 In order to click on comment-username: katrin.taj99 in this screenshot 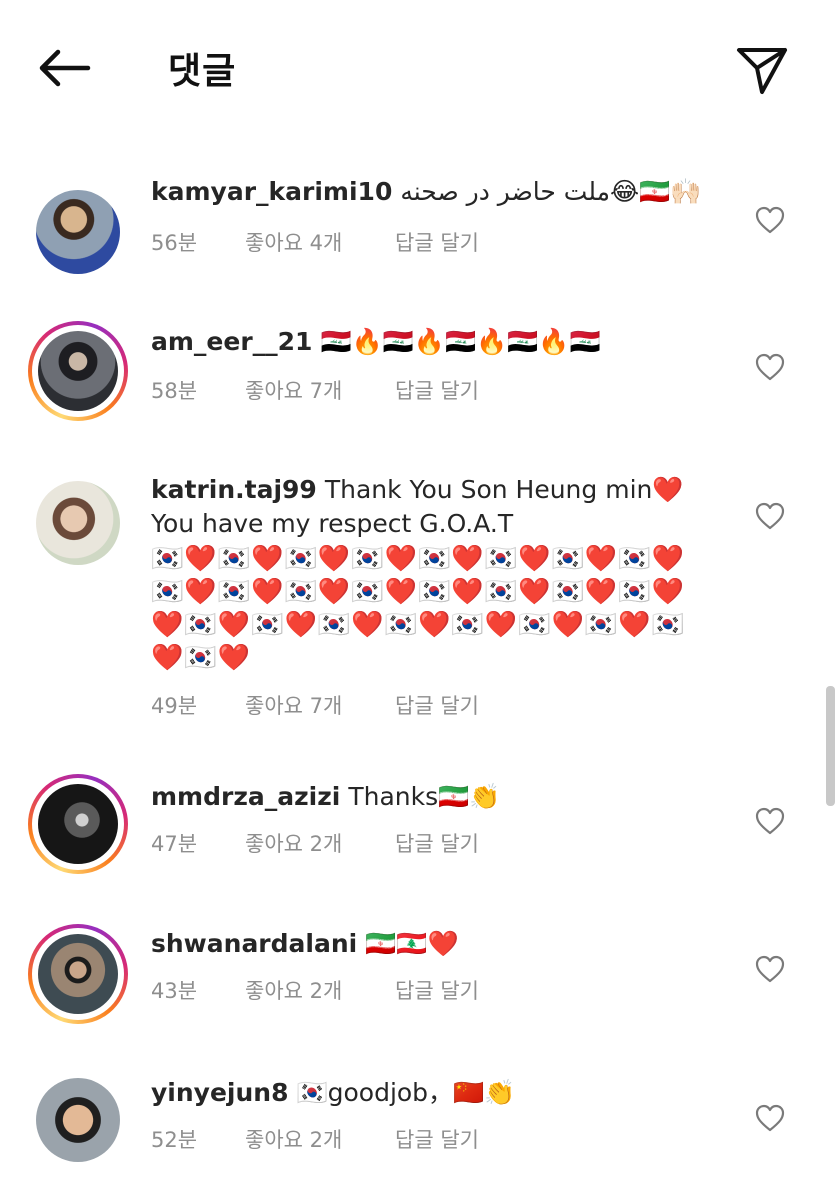, I will do `click(234, 489)`.